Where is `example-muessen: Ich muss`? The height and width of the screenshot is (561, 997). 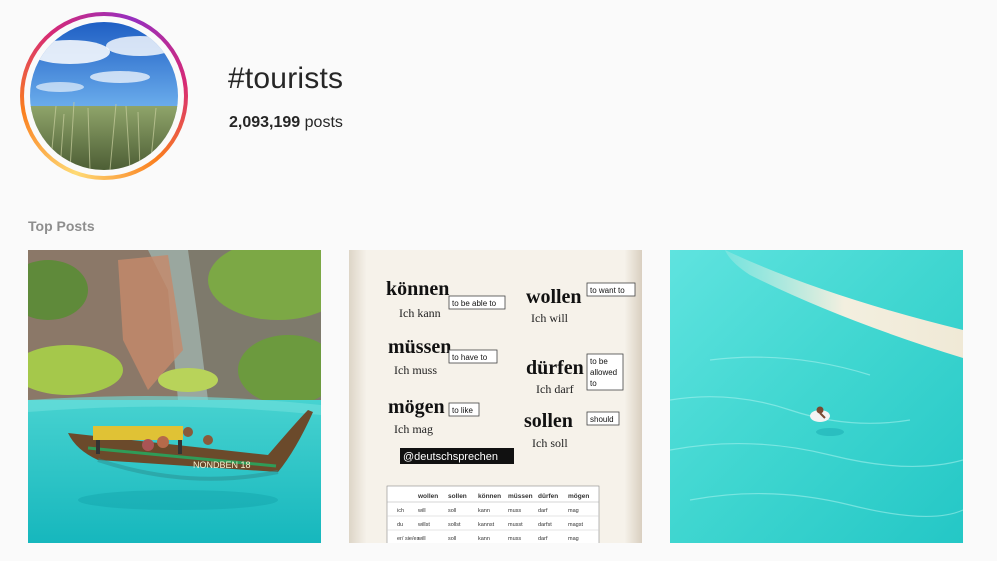 example-muessen: Ich muss is located at coordinates (415, 370).